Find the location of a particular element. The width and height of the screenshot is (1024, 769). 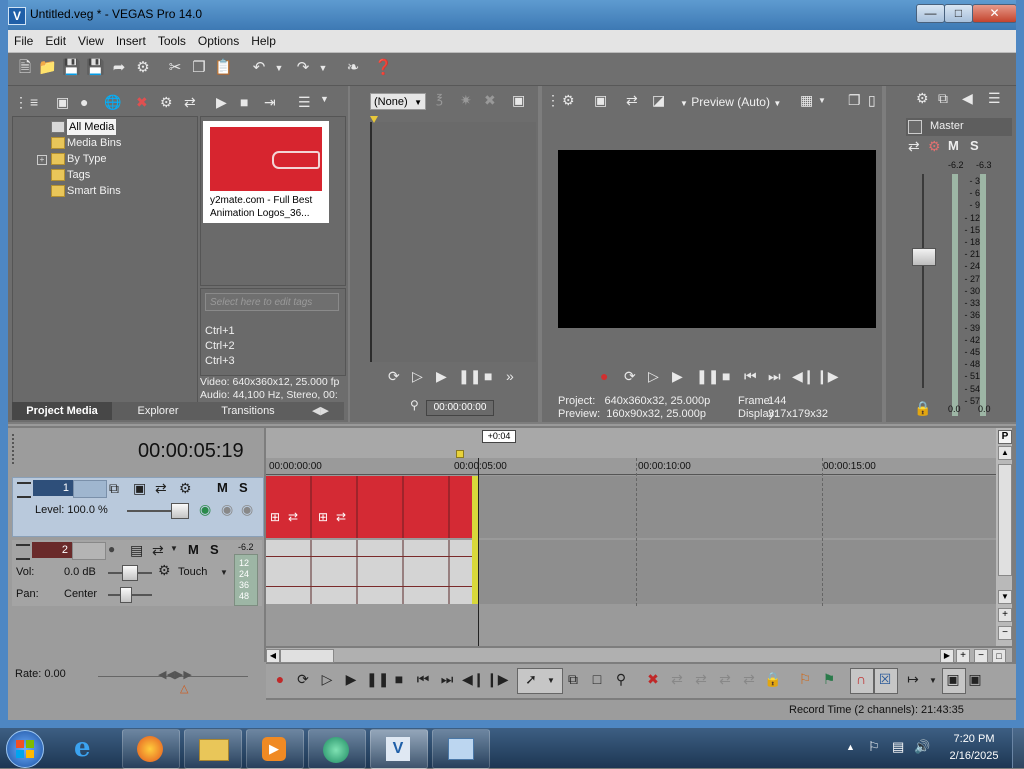

video-track-name-field is located at coordinates (90, 489).